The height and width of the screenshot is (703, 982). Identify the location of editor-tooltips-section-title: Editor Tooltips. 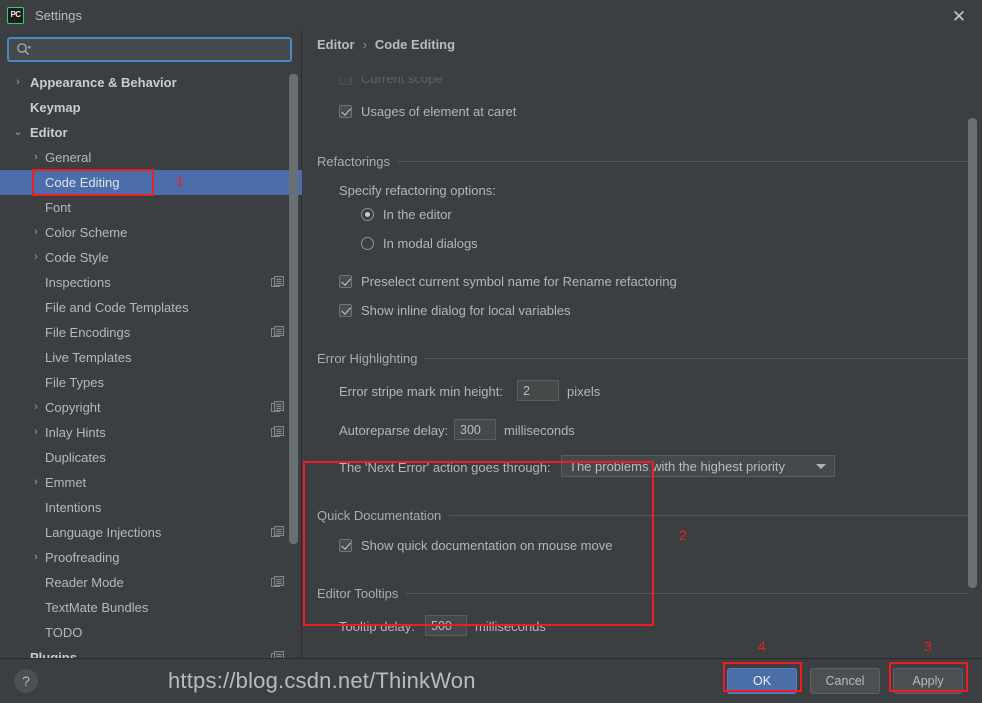
(358, 593).